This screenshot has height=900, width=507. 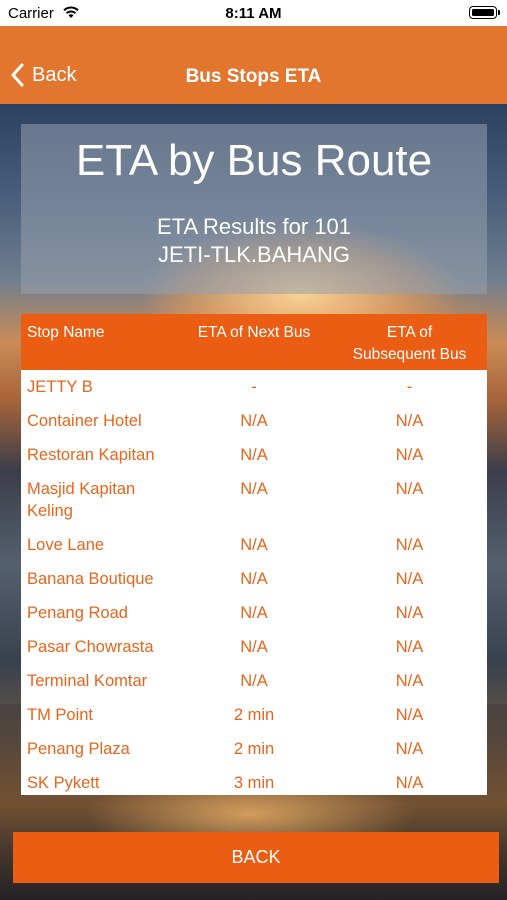 What do you see at coordinates (254, 160) in the screenshot?
I see `page-title: ETA by Bus Route` at bounding box center [254, 160].